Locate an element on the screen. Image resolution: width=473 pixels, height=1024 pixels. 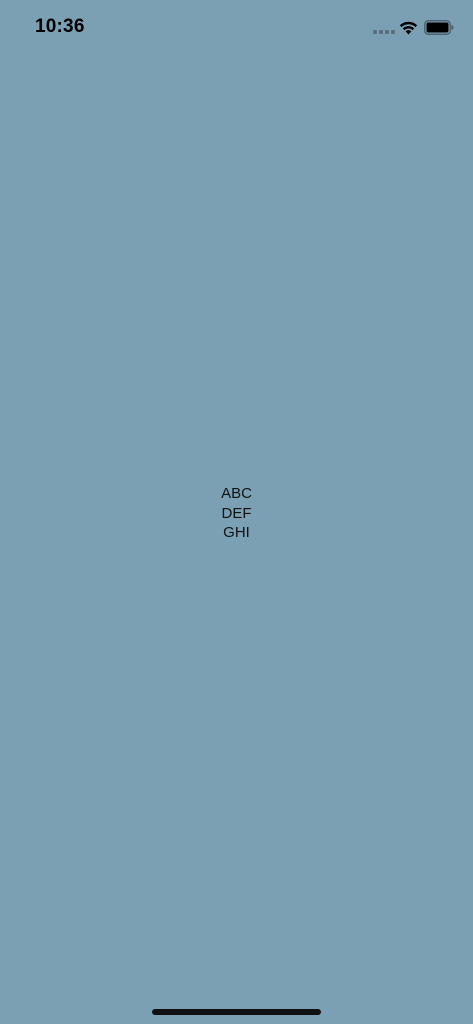
text-line: DEF is located at coordinates (236, 513).